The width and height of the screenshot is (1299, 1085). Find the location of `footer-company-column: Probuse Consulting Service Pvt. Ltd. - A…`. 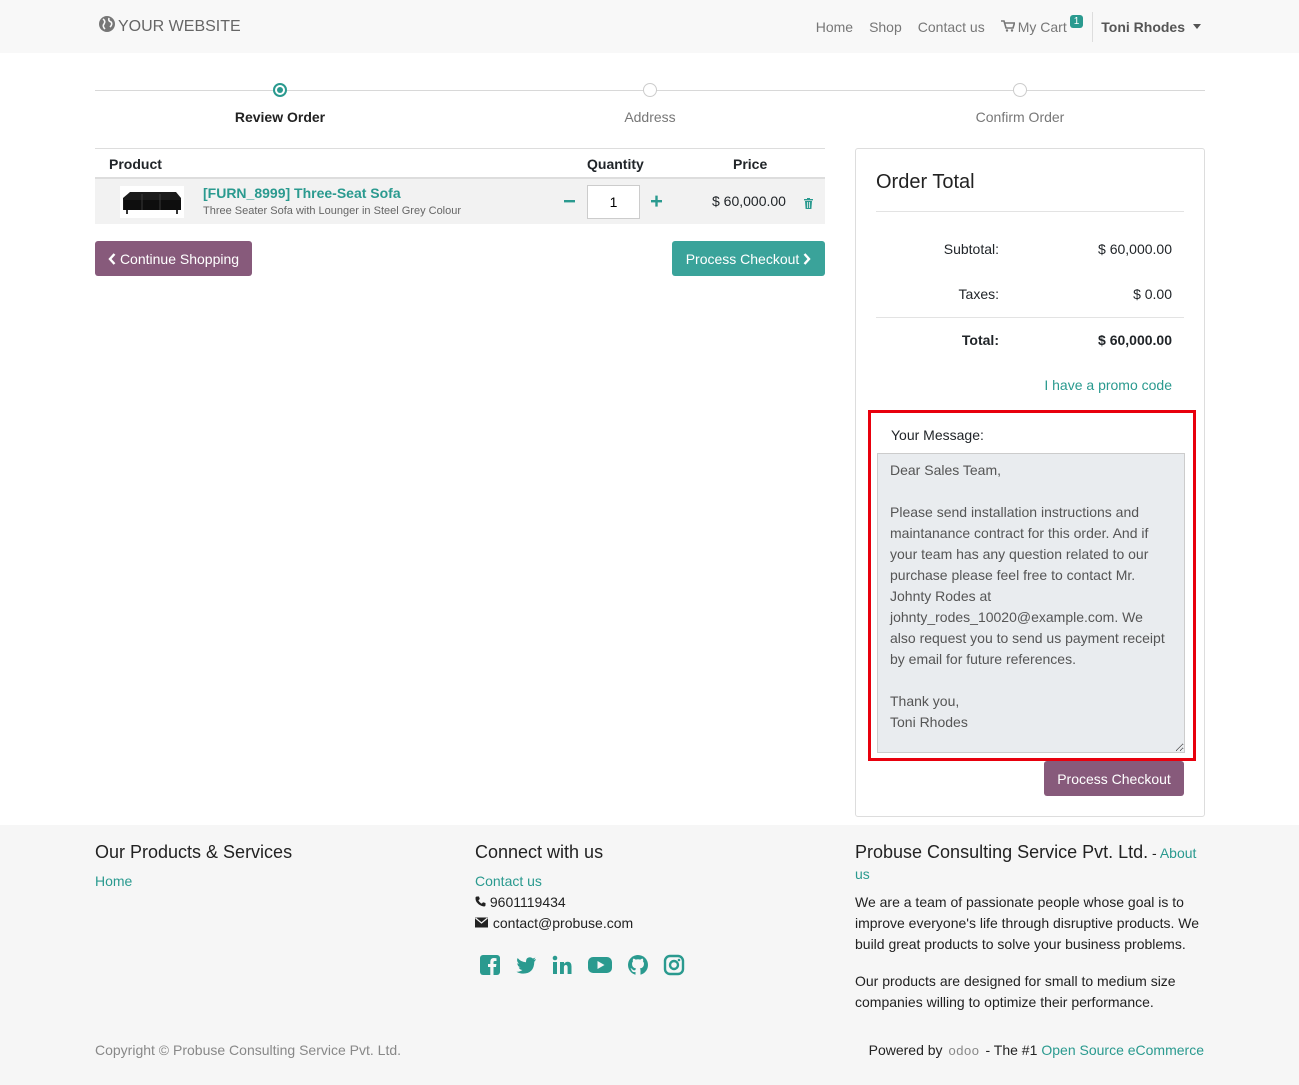

footer-company-column: Probuse Consulting Service Pvt. Ltd. - A… is located at coordinates (1030, 927).